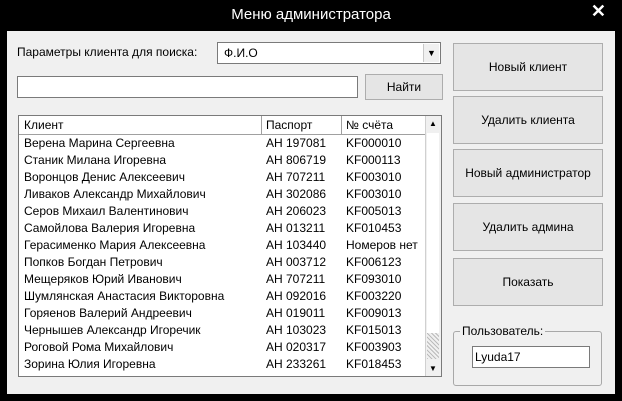 Image resolution: width=622 pixels, height=401 pixels. I want to click on scroll-up-icon: ▲, so click(433, 123).